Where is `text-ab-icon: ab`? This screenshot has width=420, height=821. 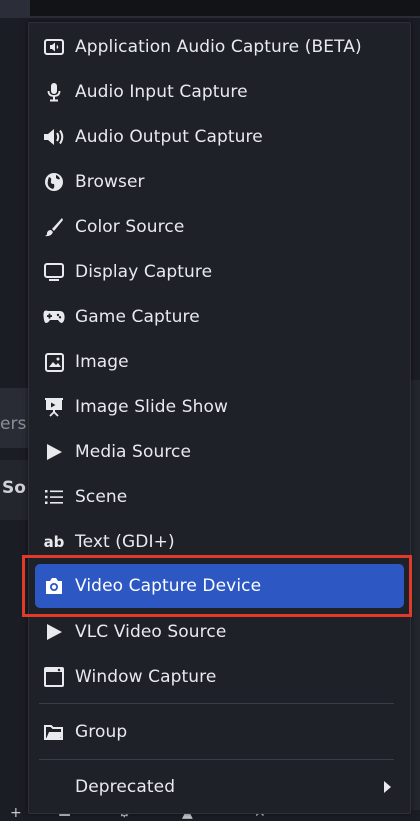
text-ab-icon: ab is located at coordinates (54, 542).